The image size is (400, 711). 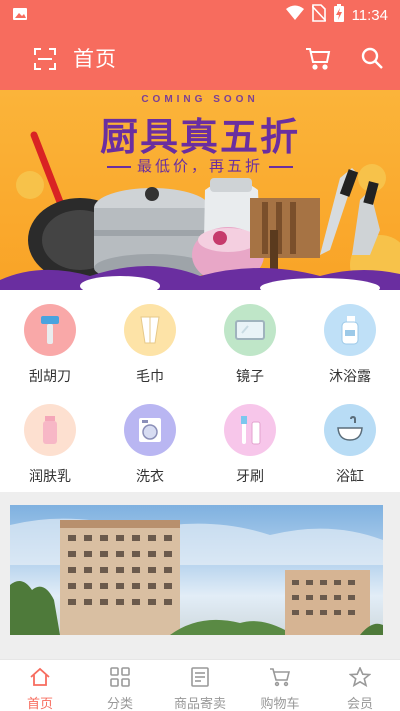 I want to click on nav-member: 会员, so click(x=360, y=685).